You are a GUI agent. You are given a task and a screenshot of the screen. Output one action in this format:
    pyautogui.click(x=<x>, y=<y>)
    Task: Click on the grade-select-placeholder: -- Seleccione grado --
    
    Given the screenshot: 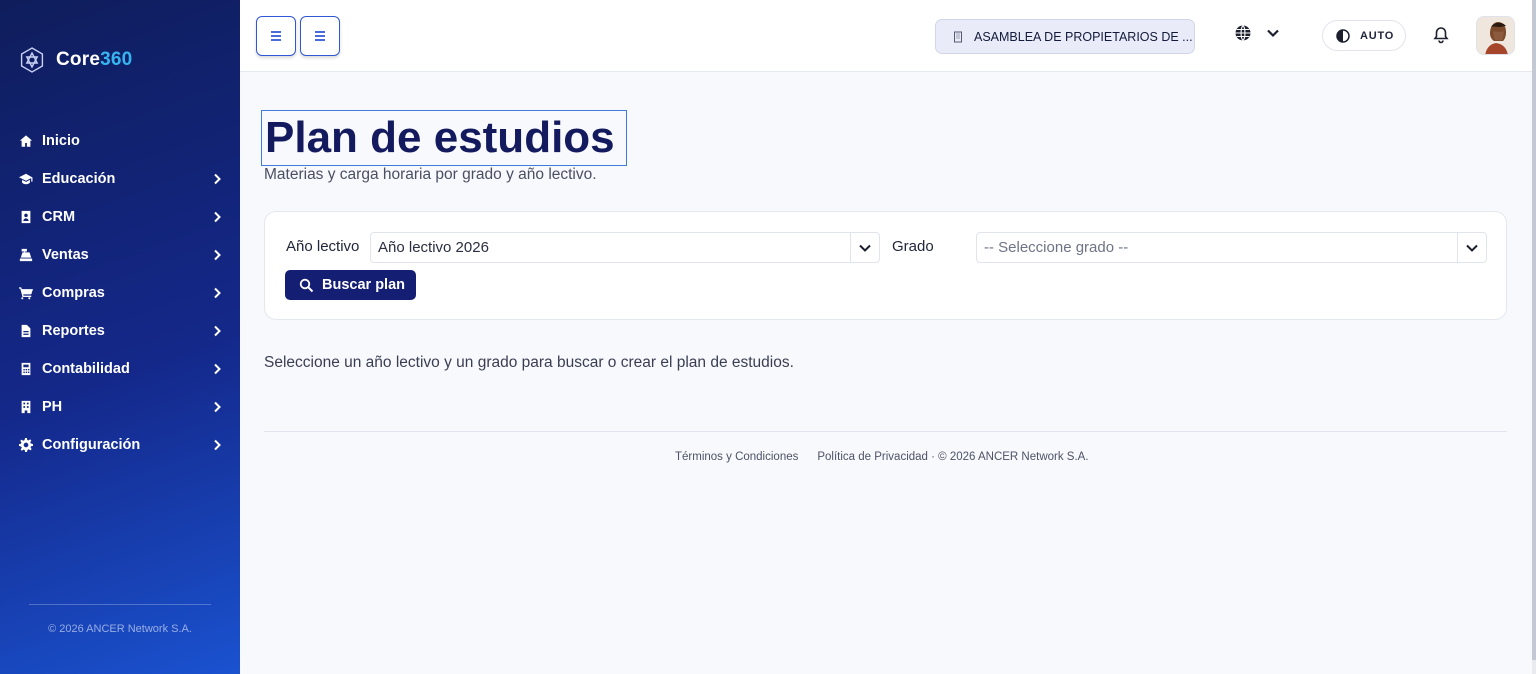 What is the action you would take?
    pyautogui.click(x=1056, y=247)
    